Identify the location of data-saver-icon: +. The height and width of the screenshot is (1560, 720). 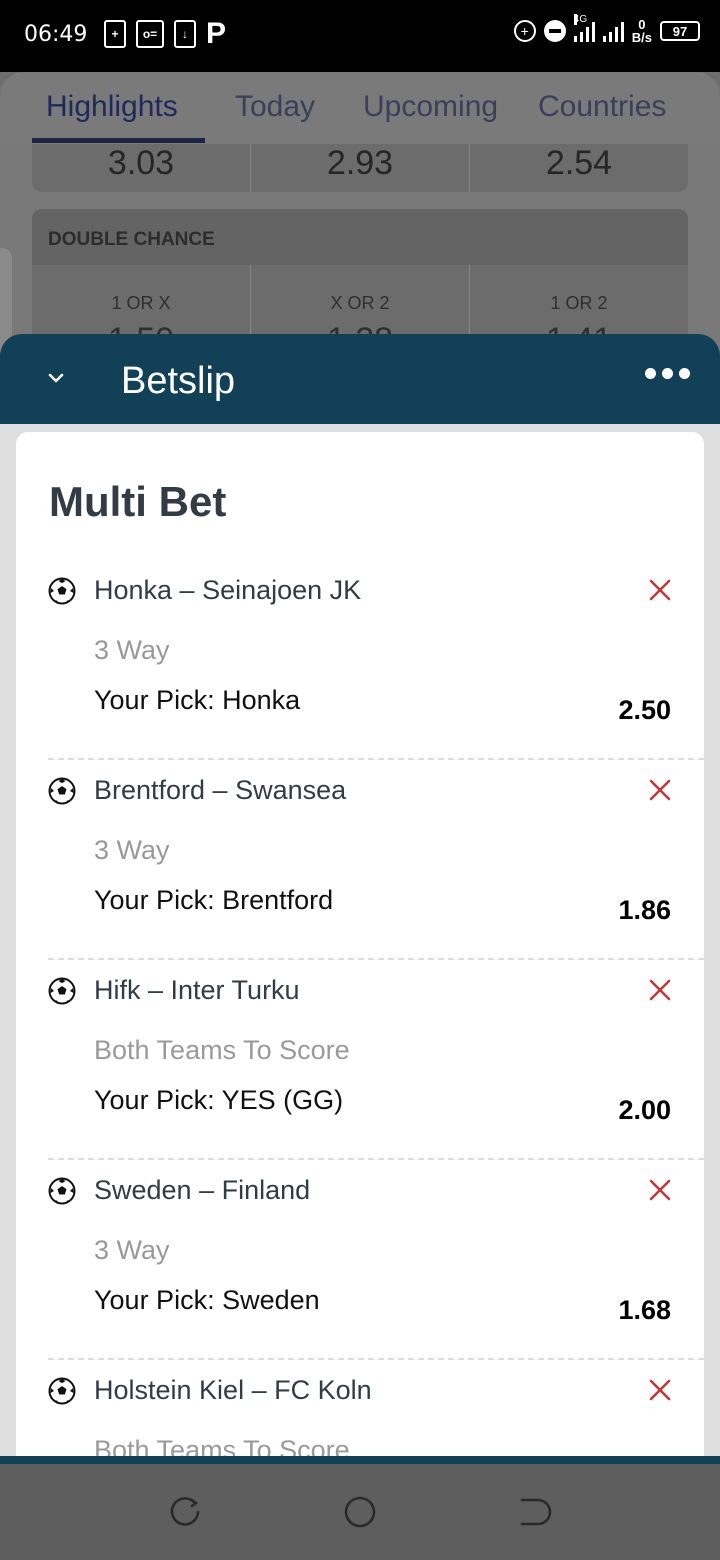
(524, 31).